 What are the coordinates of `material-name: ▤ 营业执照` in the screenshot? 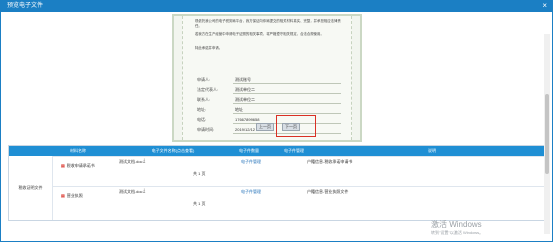 It's located at (72, 196).